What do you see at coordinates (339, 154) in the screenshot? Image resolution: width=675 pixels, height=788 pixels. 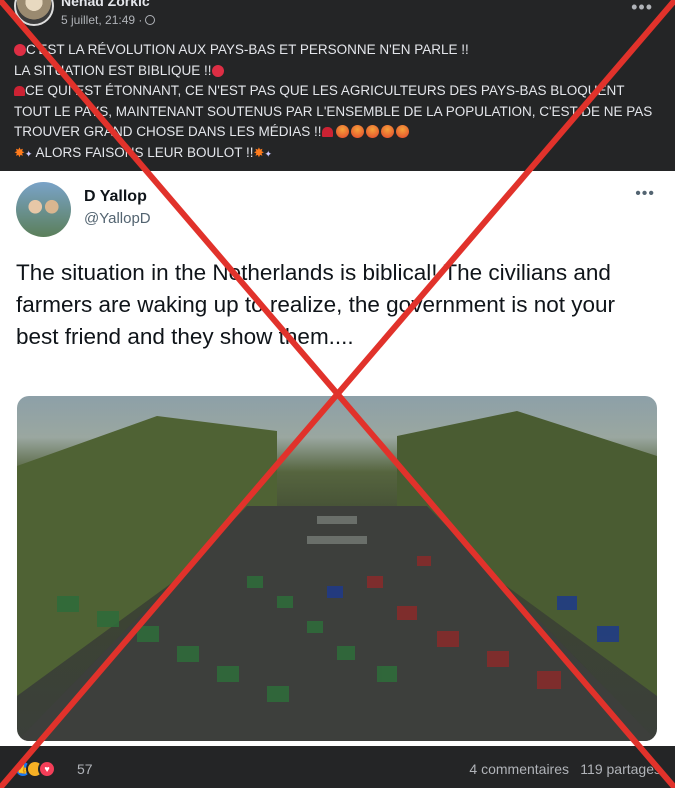 I see `post-line-6: ✸✦ ALORS FAISONS LEUR BOULOT !!✸✦` at bounding box center [339, 154].